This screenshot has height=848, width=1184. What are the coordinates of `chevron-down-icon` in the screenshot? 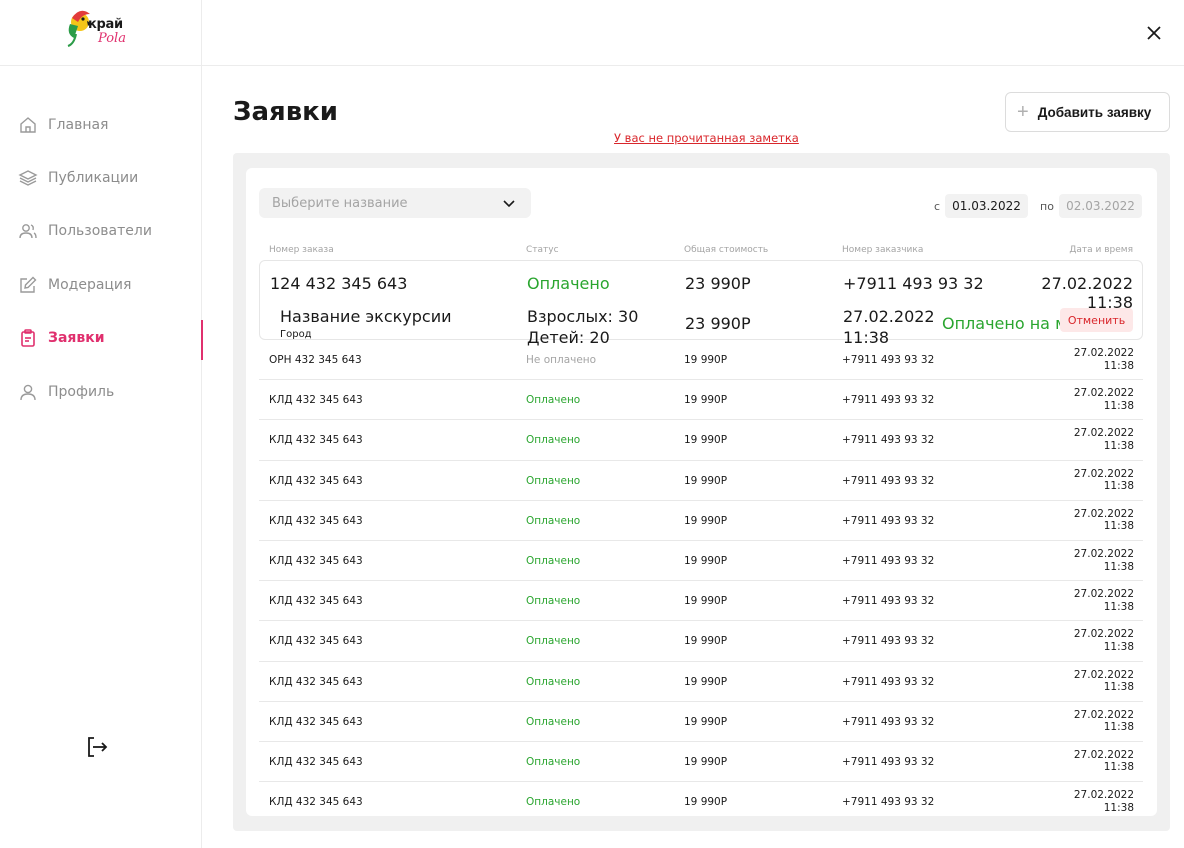 It's located at (509, 204).